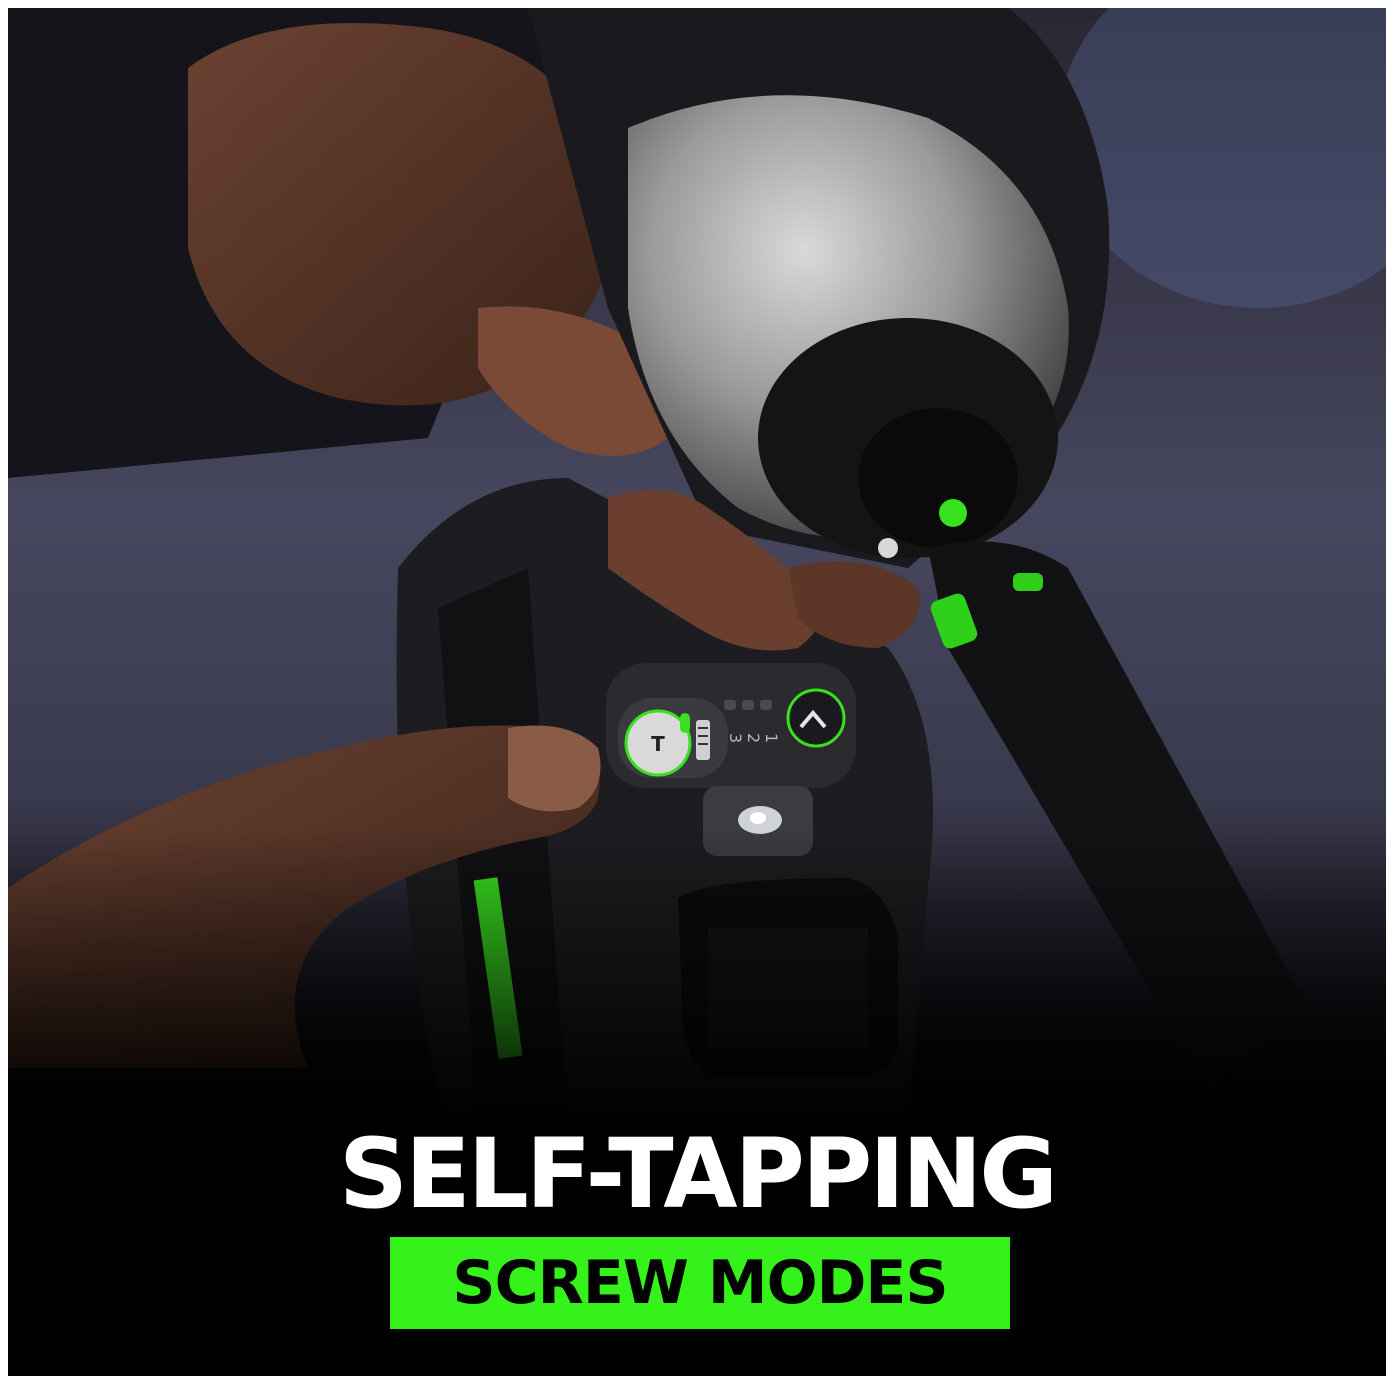  Describe the element at coordinates (816, 718) in the screenshot. I see `mode-select-chevron-icon` at that location.